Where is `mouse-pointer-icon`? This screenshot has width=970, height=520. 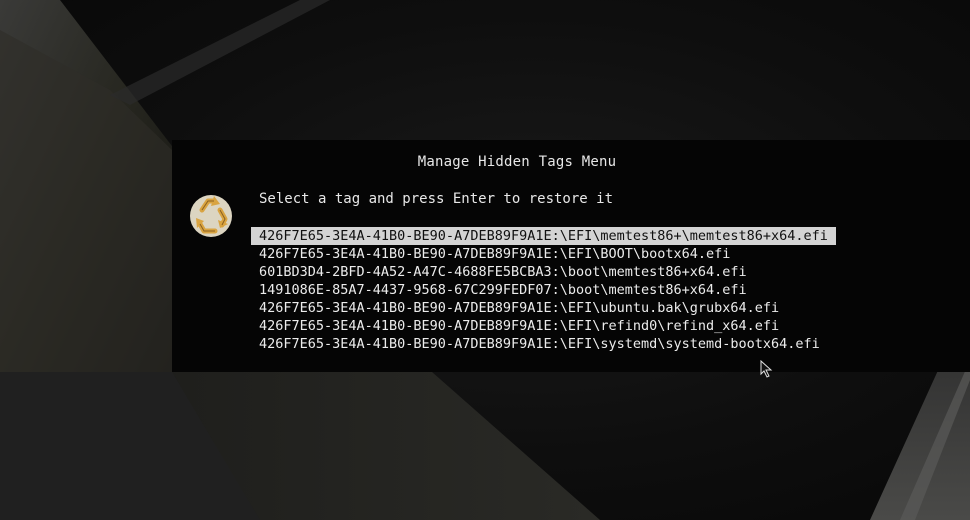 mouse-pointer-icon is located at coordinates (766, 369).